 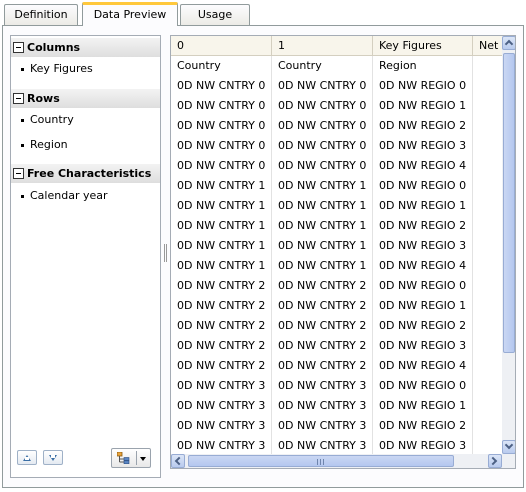 What do you see at coordinates (336, 106) in the screenshot?
I see `table-row: 0D NW CNTRY 0 0D NW CNTRY 0 0D NW REGIO 1` at bounding box center [336, 106].